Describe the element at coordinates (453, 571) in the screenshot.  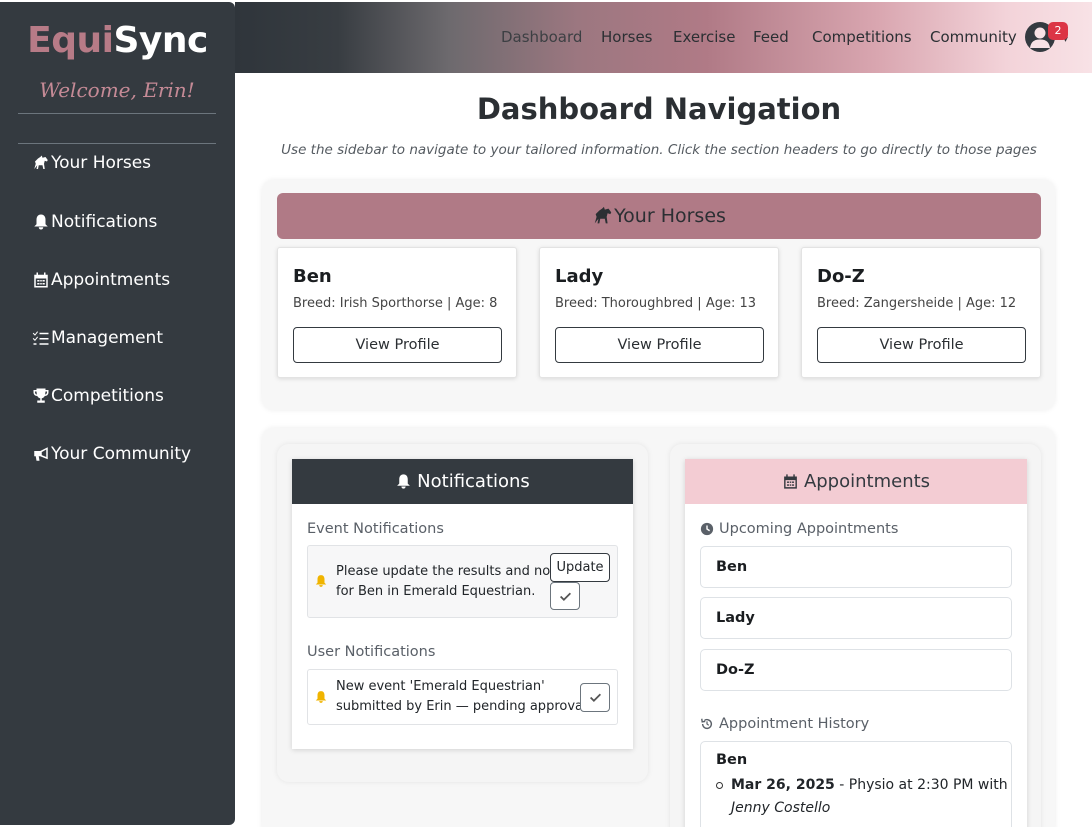
I see `event-notification-line1: Please update the results and notes` at that location.